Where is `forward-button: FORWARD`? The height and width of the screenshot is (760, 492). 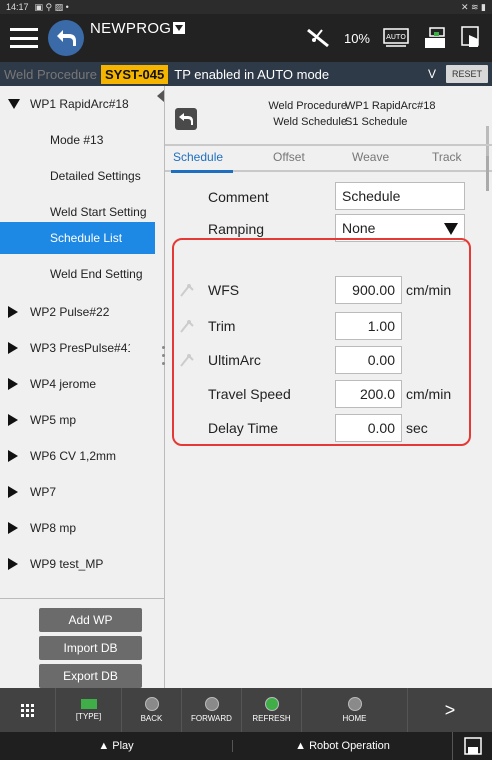
forward-button: FORWARD is located at coordinates (212, 710).